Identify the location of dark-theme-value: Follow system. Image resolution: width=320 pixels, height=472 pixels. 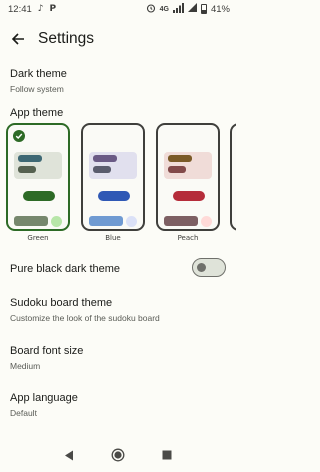
(37, 89).